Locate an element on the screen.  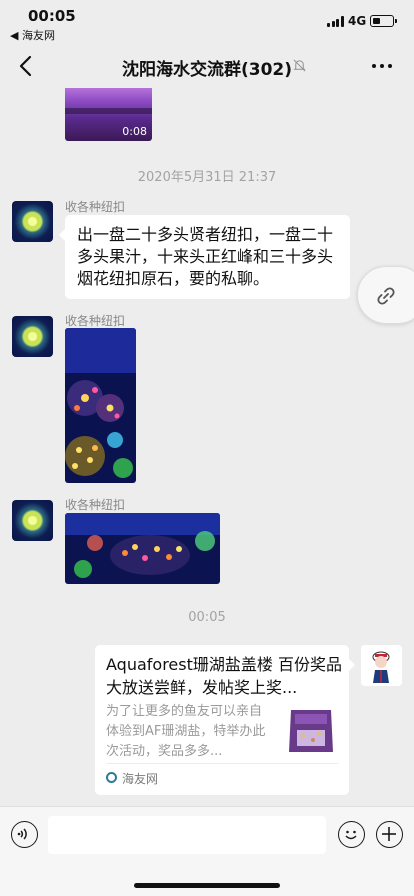
source-logo-icon is located at coordinates (111, 777).